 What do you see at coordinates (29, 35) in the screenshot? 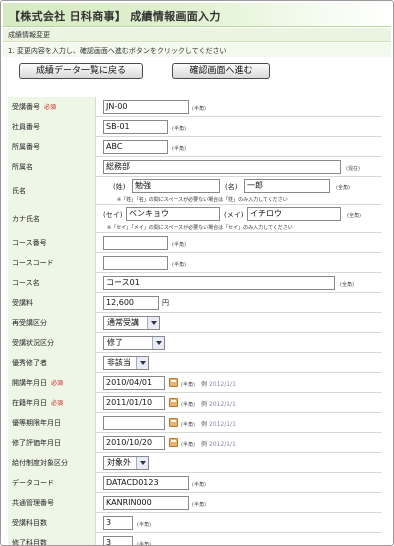
I see `section-subtitle-text: 成績情報変更` at bounding box center [29, 35].